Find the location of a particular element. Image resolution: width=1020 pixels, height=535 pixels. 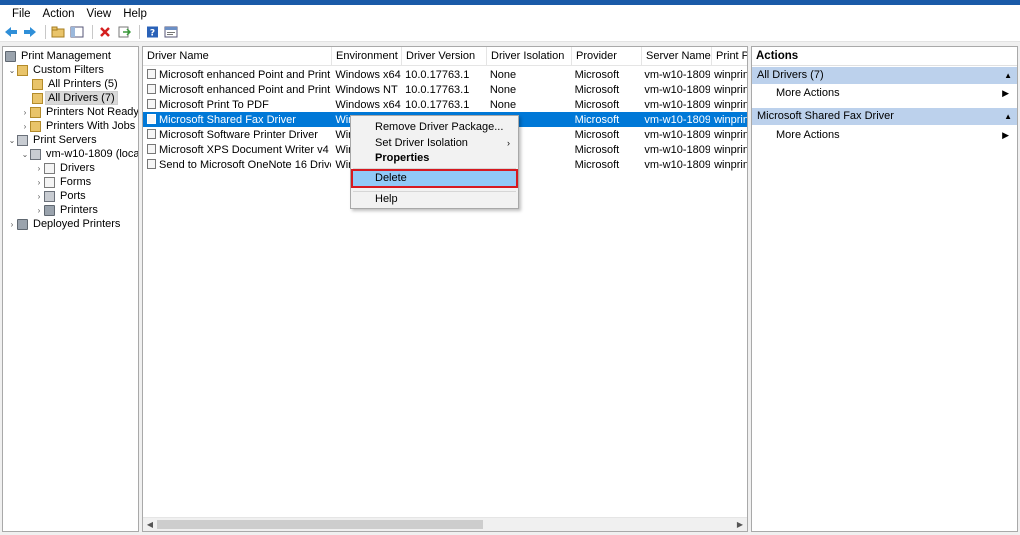

printer-icon is located at coordinates (49, 210).